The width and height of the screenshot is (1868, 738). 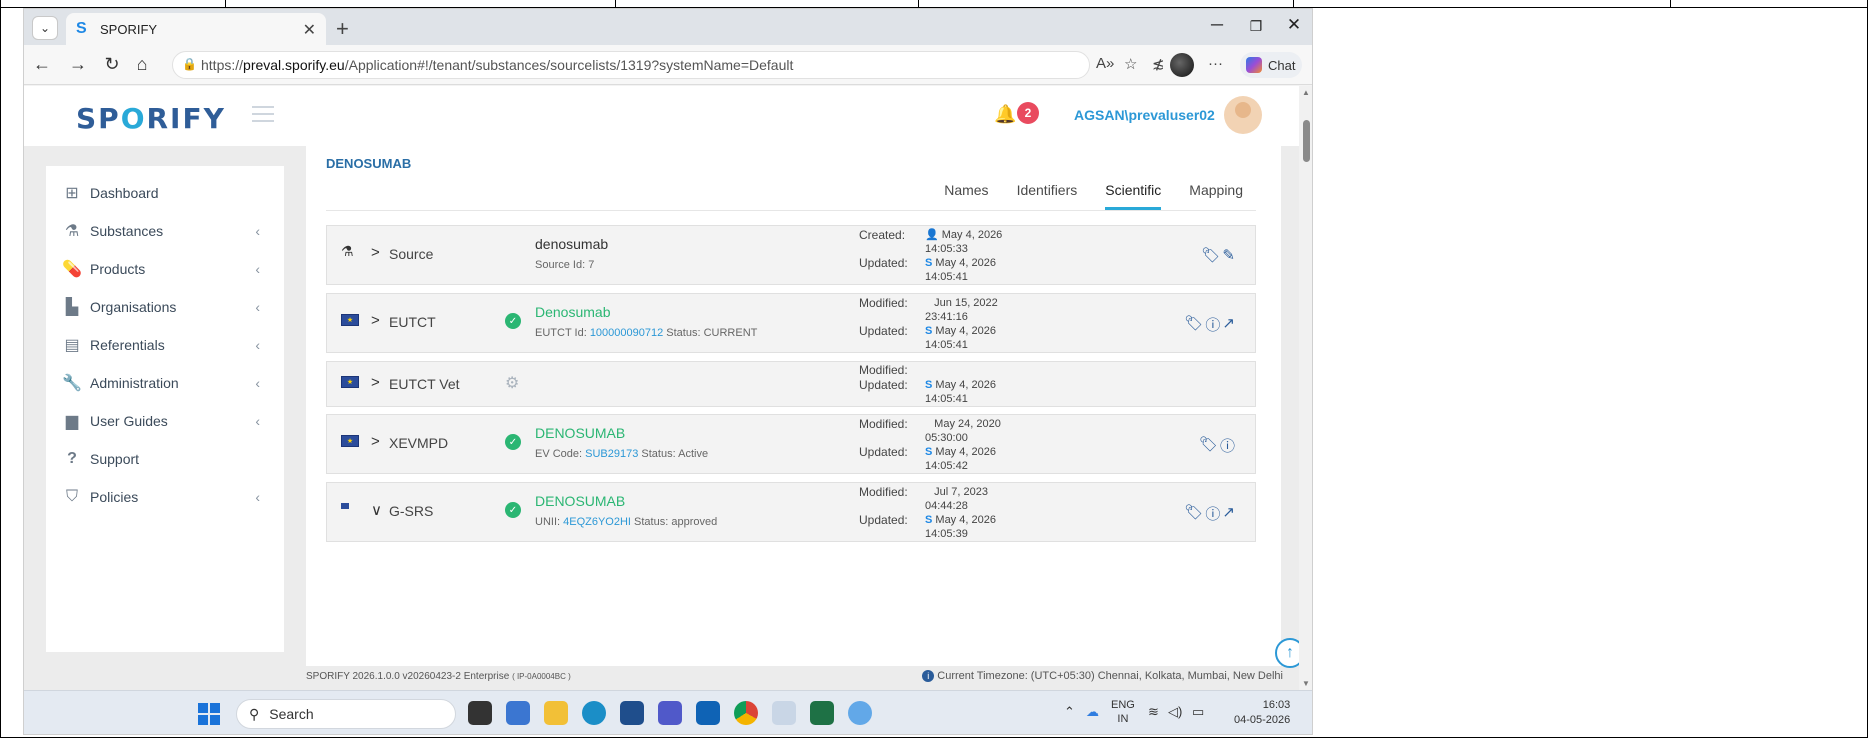 I want to click on task-view-icon, so click(x=480, y=713).